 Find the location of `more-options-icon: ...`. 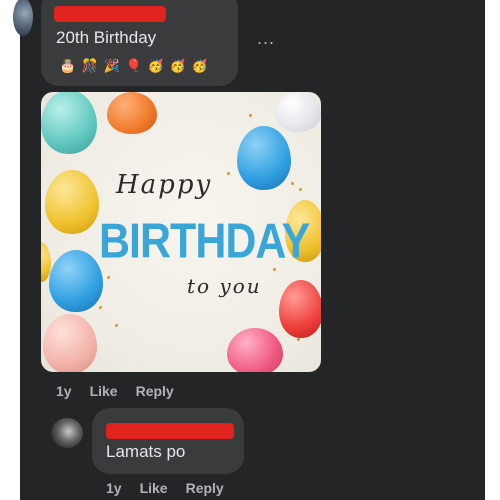

more-options-icon: ... is located at coordinates (266, 38).